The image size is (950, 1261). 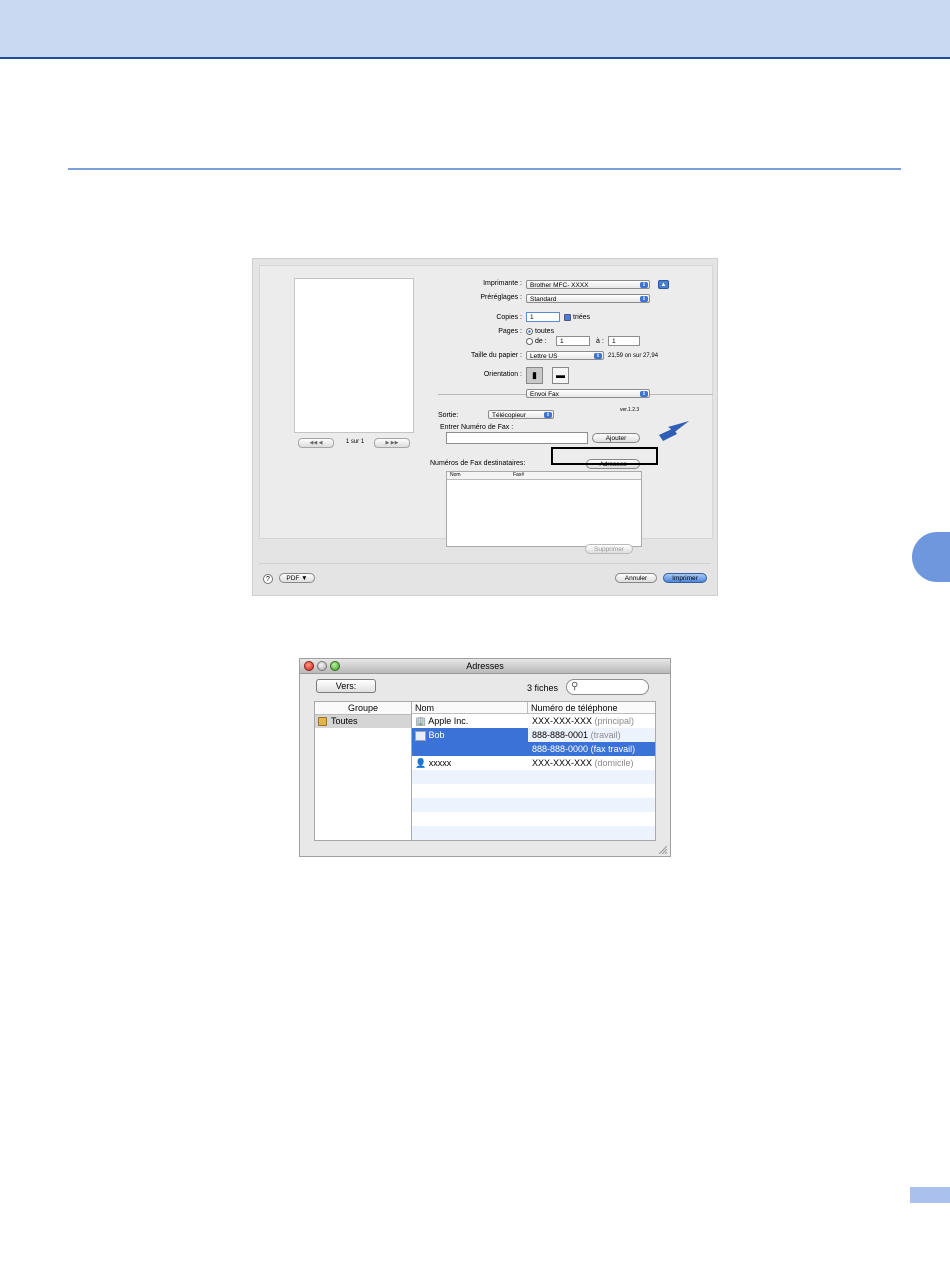 What do you see at coordinates (575, 686) in the screenshot?
I see `search-icon: ⚲` at bounding box center [575, 686].